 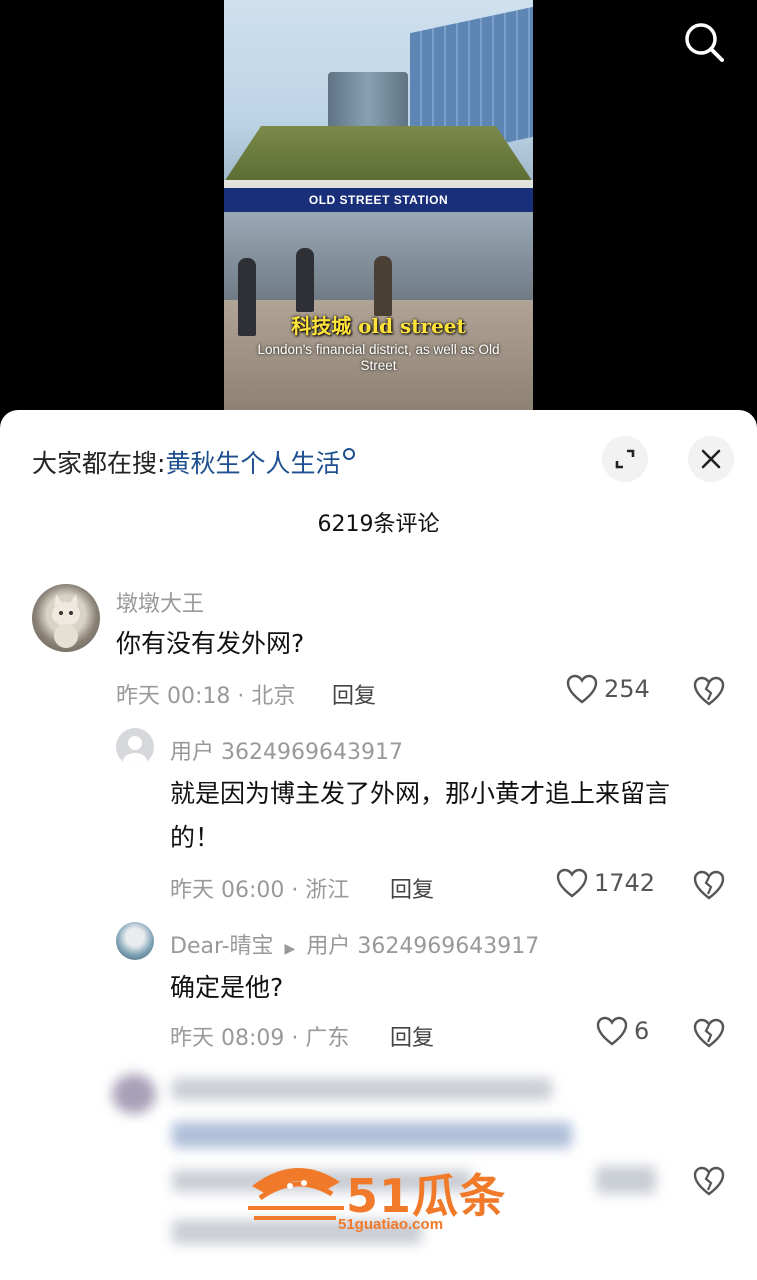 What do you see at coordinates (206, 696) in the screenshot?
I see `comment-meta: 昨天 00:18 · 北京` at bounding box center [206, 696].